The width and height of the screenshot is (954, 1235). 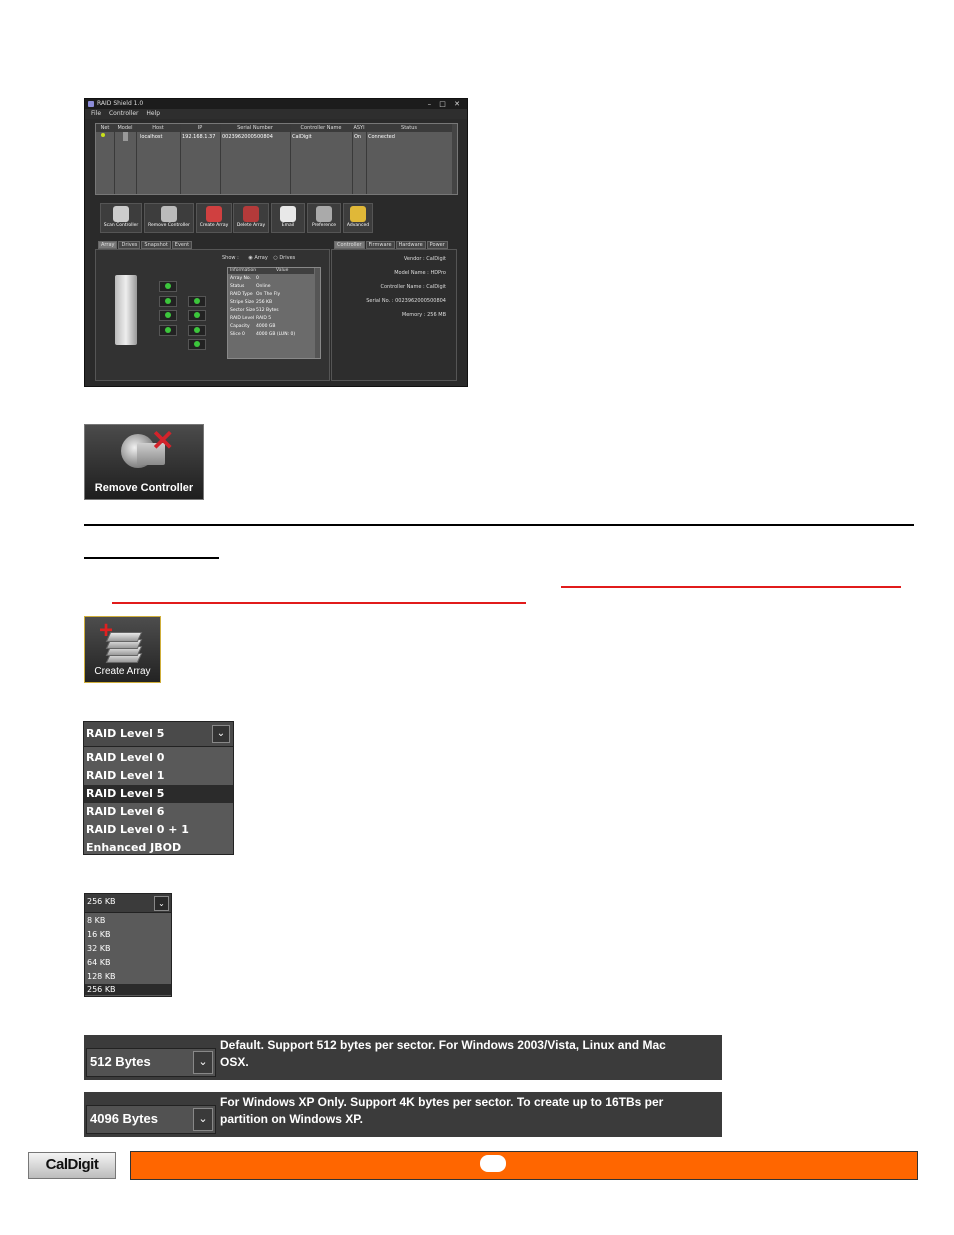 I want to click on col-asyi: ASYI, so click(x=359, y=128).